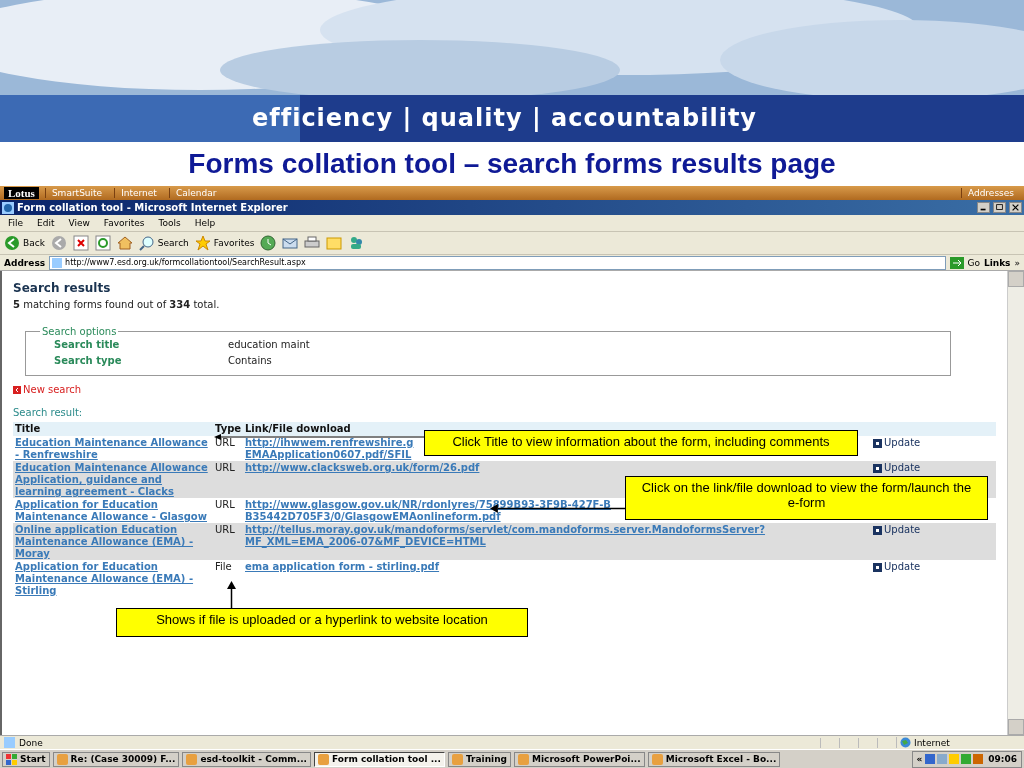 The image size is (1024, 768). What do you see at coordinates (641, 443) in the screenshot?
I see `callout-note: Click Title to view information about the form, including comments` at bounding box center [641, 443].